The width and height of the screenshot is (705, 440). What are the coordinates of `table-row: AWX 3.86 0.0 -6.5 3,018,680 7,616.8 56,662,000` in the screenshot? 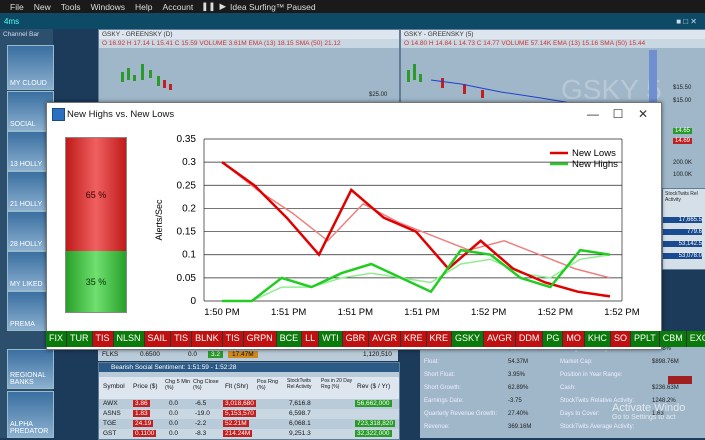 It's located at (249, 404).